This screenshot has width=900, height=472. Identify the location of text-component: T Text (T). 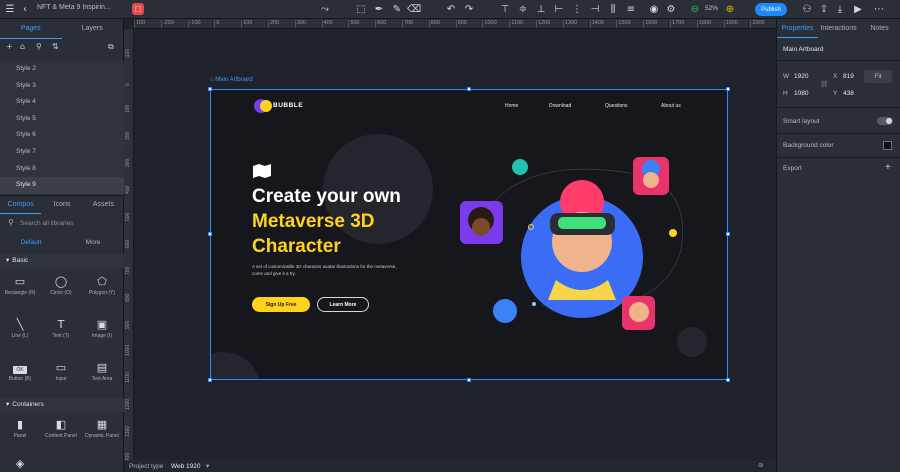
(61, 328).